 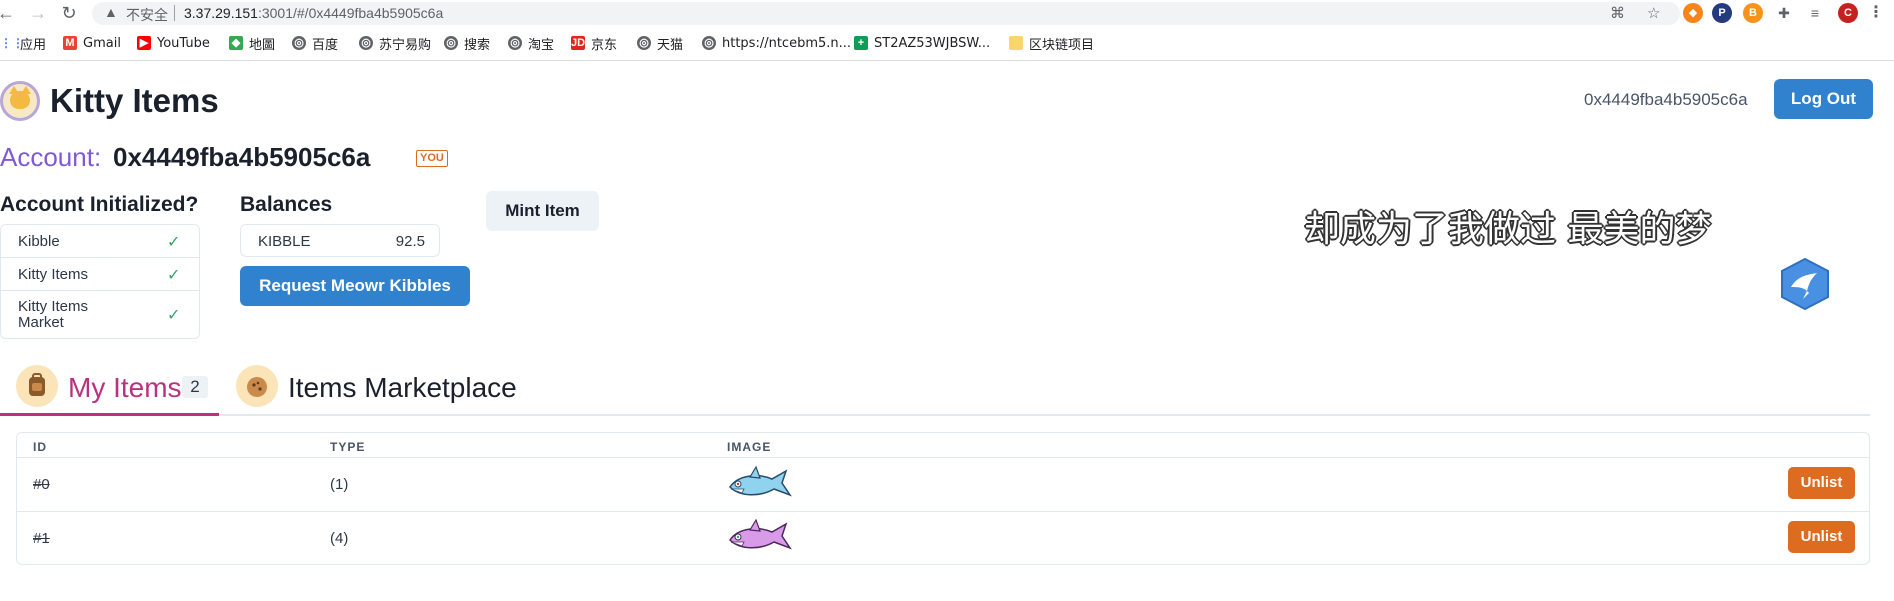 I want to click on row-divider, so click(x=943, y=457).